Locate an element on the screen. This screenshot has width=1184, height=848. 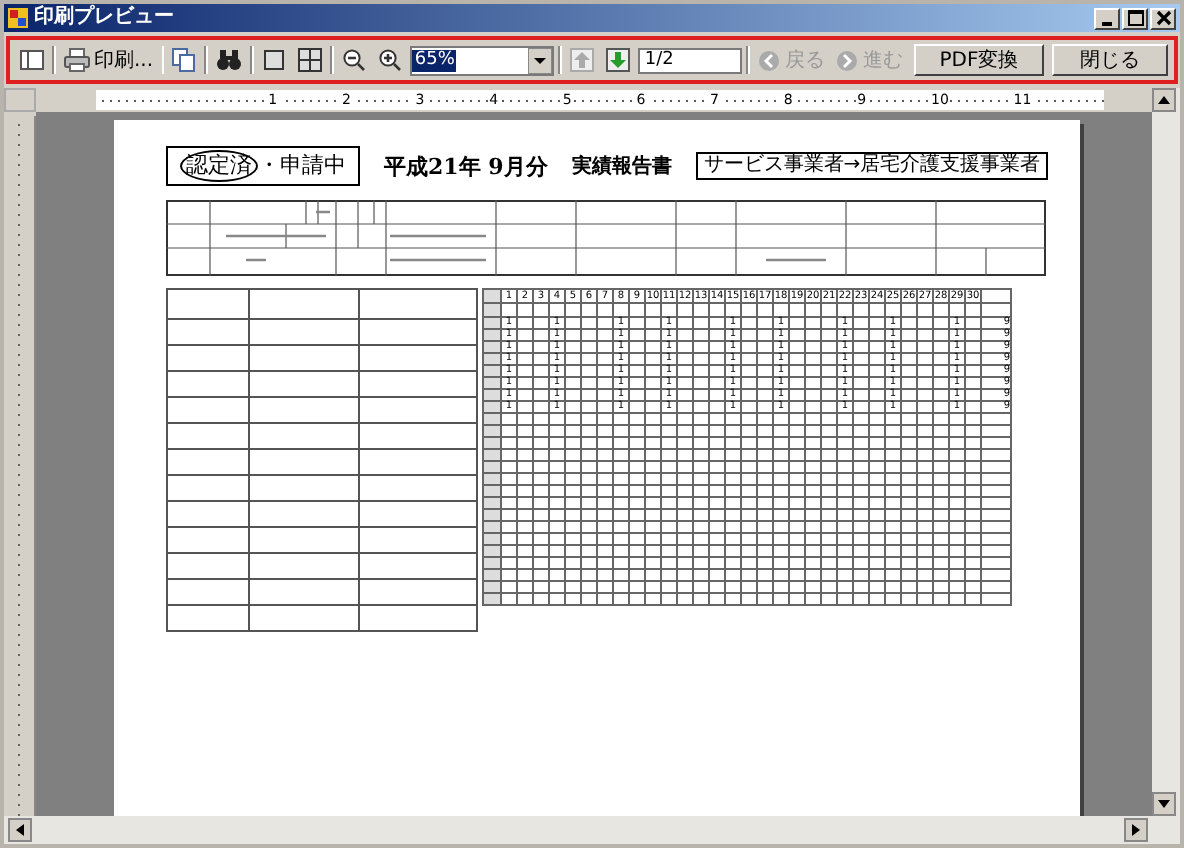
vertical-scrollbar is located at coordinates (1166, 452).